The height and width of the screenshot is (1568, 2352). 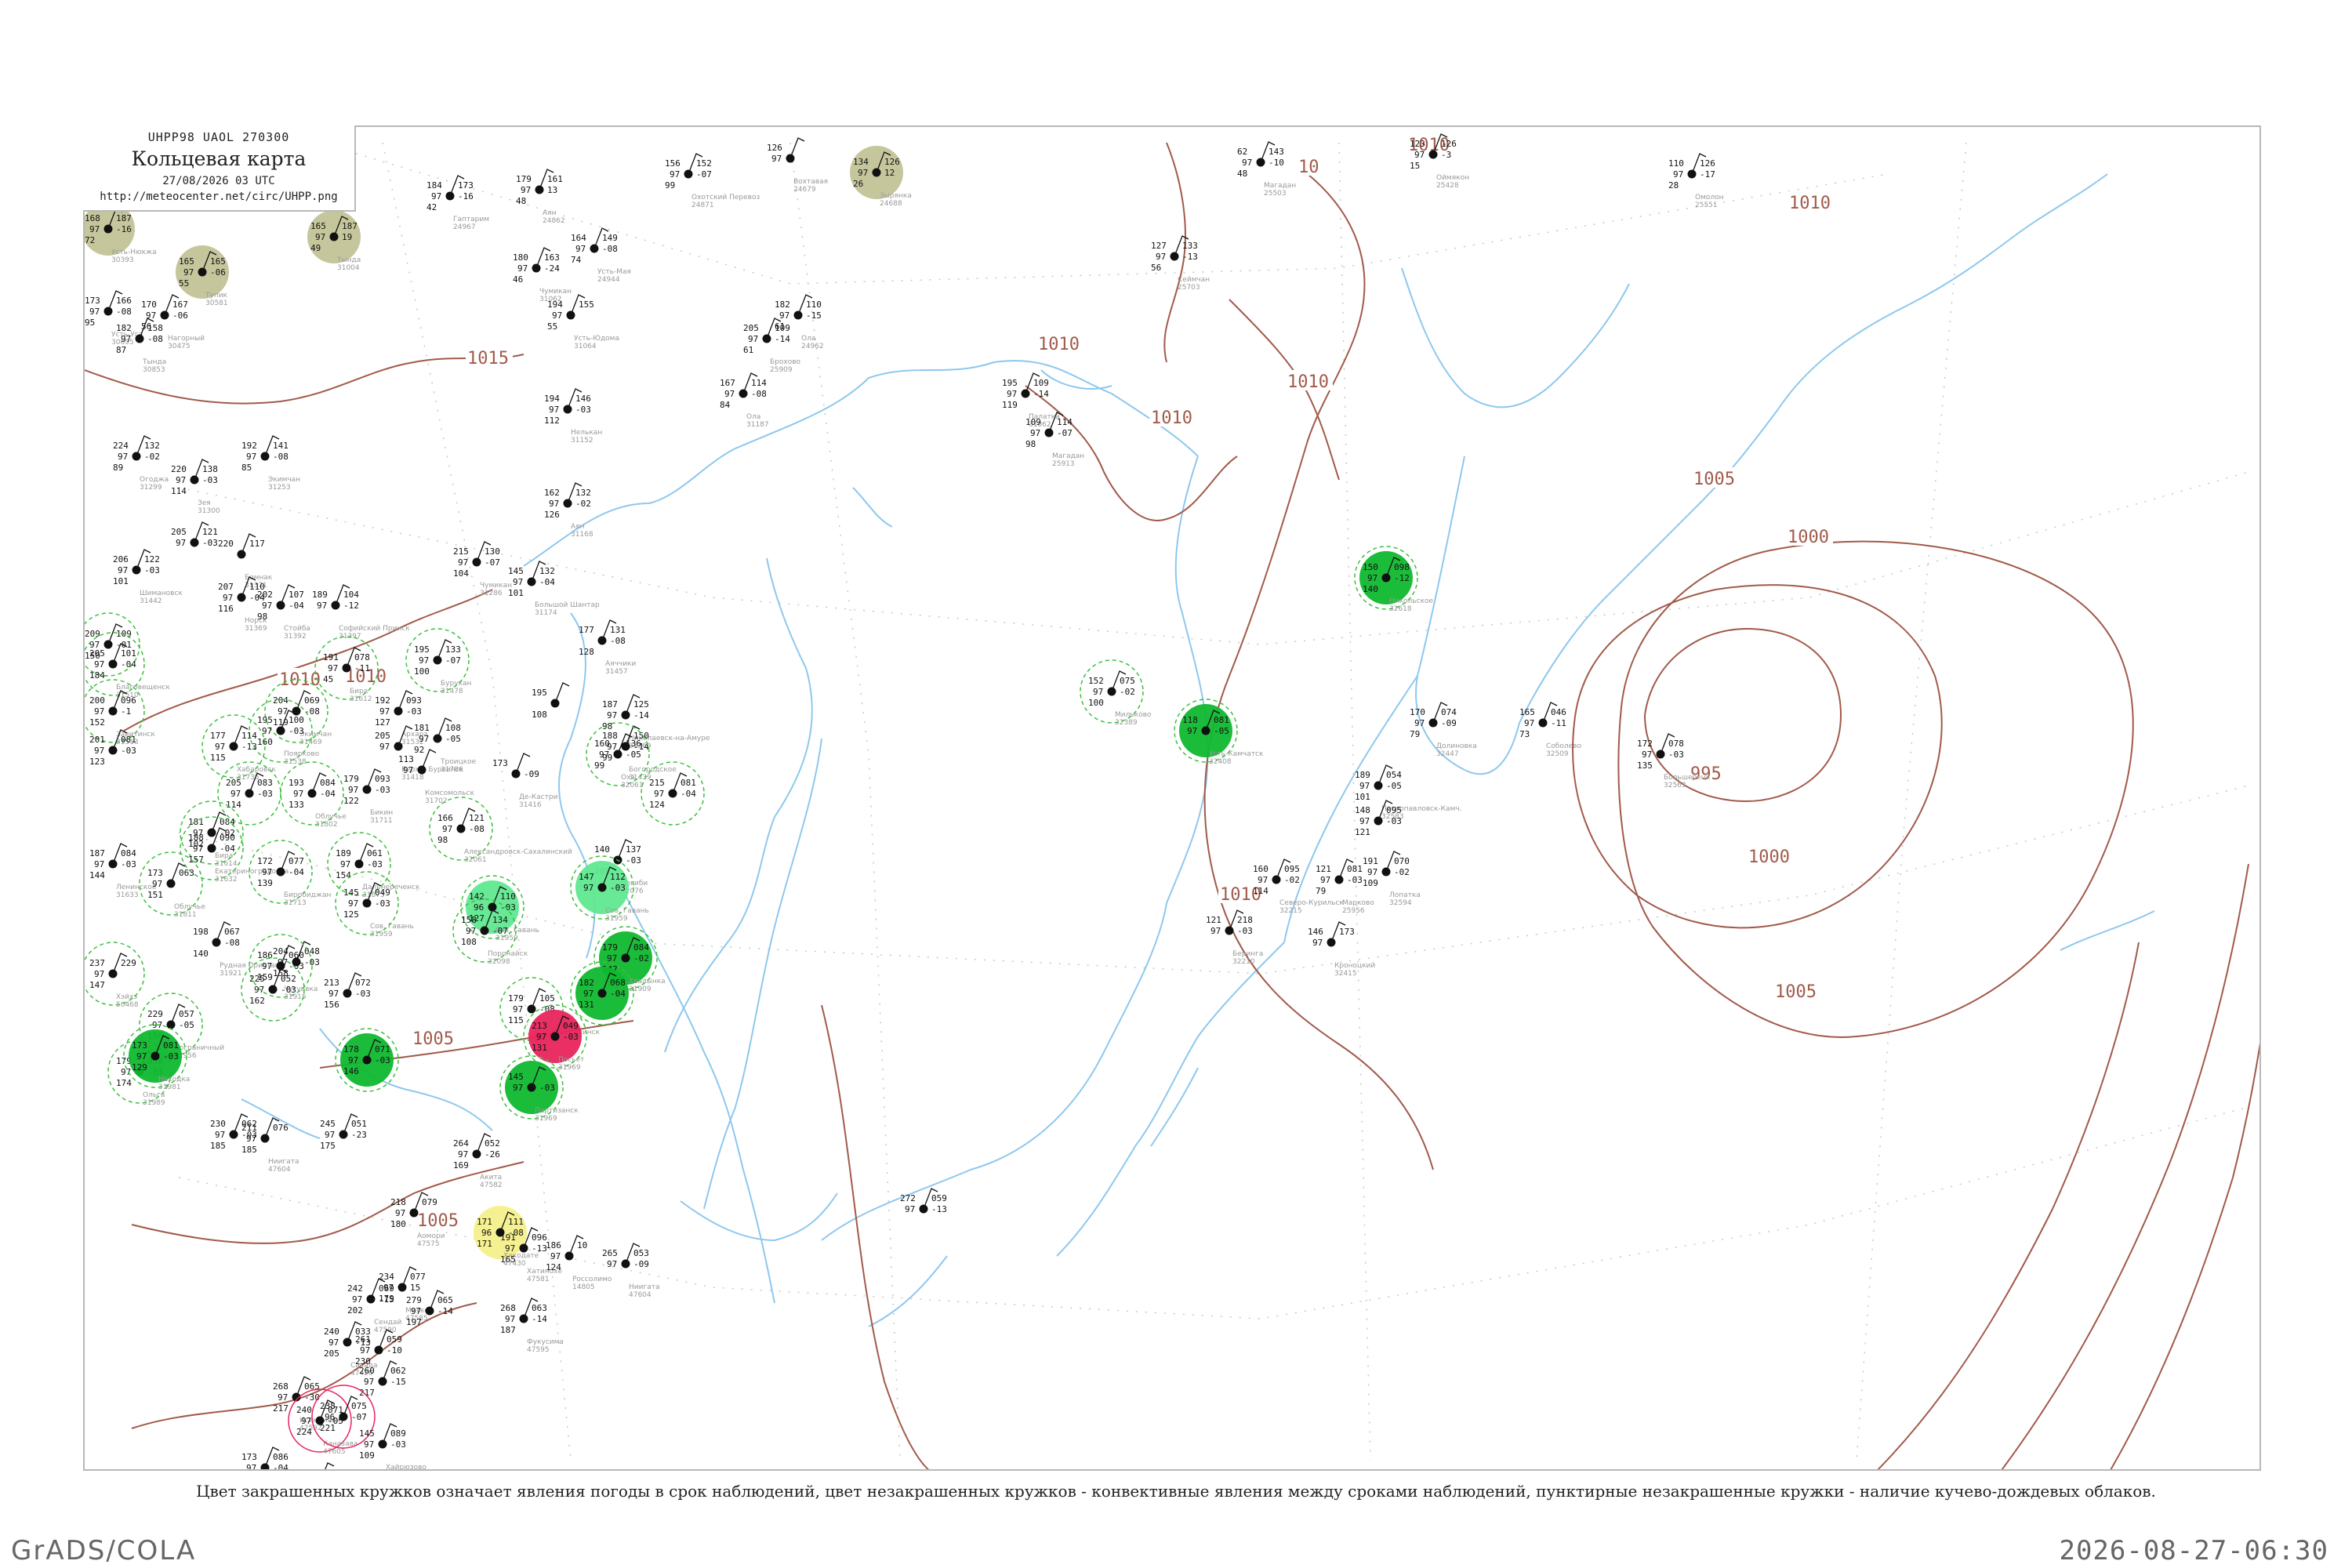 What do you see at coordinates (1696, 181) in the screenshot?
I see `station-marker: 1109728 126-17 Омолон25551` at bounding box center [1696, 181].